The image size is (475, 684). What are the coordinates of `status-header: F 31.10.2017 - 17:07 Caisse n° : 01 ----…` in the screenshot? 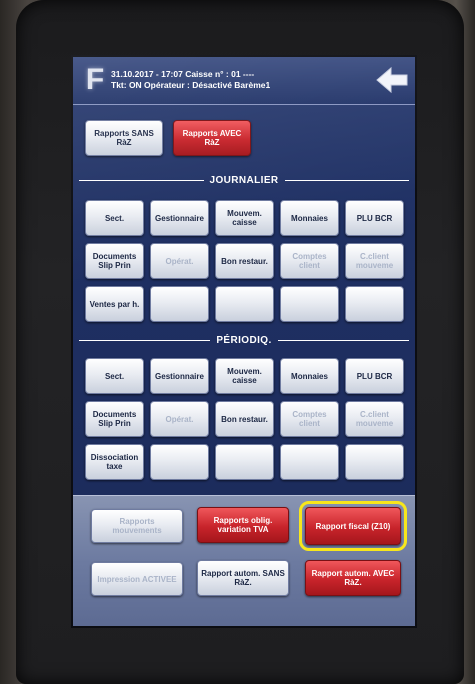 It's located at (244, 81).